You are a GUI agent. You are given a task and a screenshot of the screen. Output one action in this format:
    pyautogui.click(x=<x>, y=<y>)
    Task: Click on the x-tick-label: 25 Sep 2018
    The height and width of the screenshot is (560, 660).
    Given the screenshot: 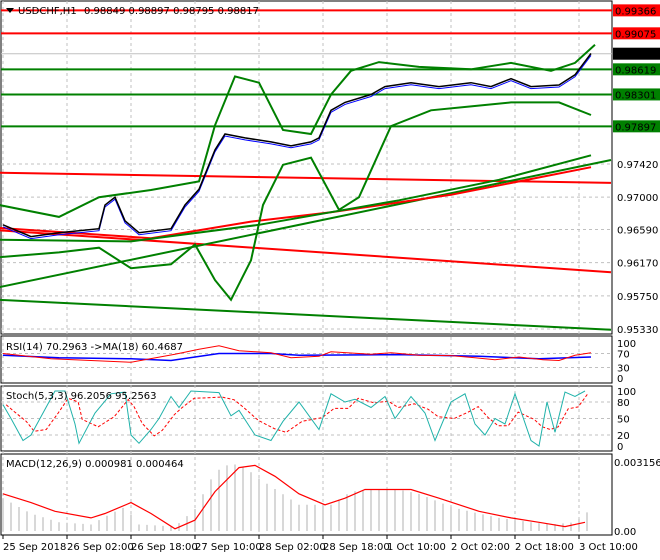 What is the action you would take?
    pyautogui.click(x=34, y=547)
    